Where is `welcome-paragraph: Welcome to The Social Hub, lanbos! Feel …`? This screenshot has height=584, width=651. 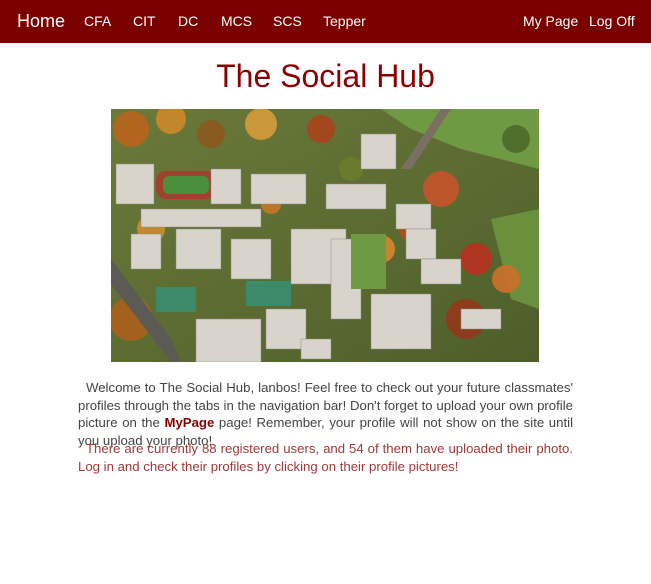
welcome-paragraph: Welcome to The Social Hub, lanbos! Feel … is located at coordinates (325, 414).